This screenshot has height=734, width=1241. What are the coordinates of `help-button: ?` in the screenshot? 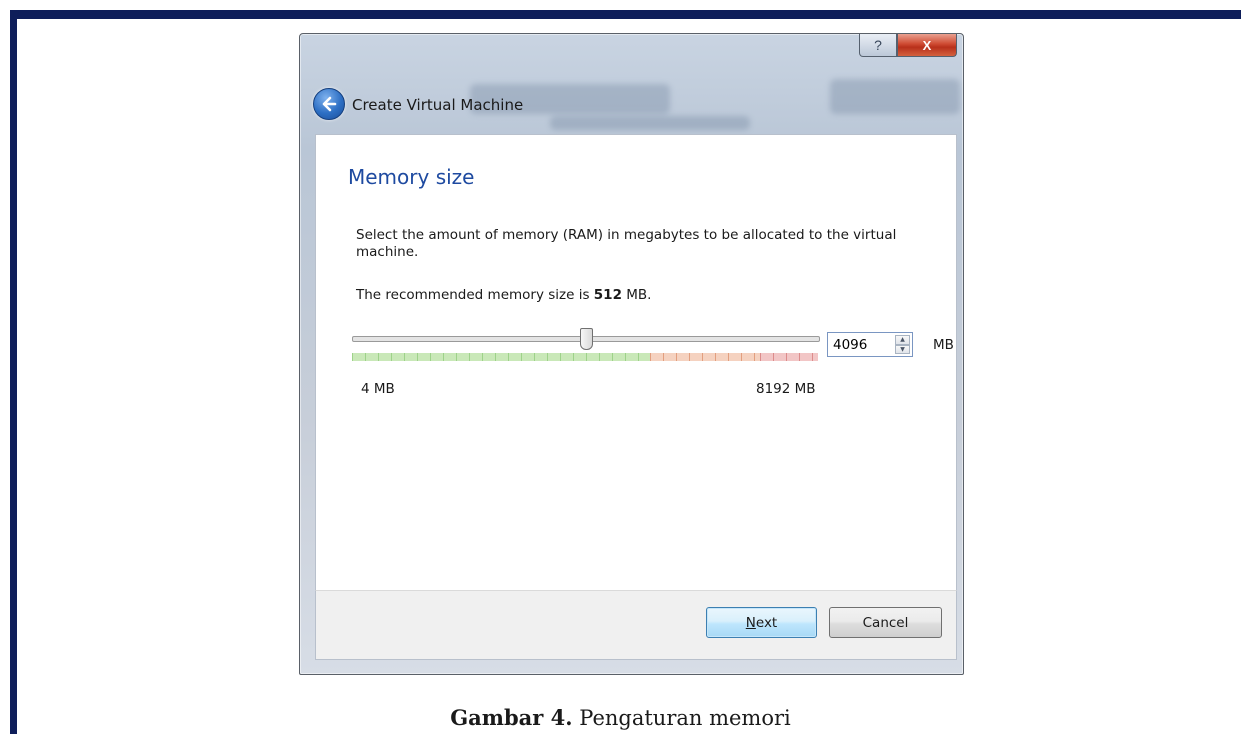 It's located at (878, 45).